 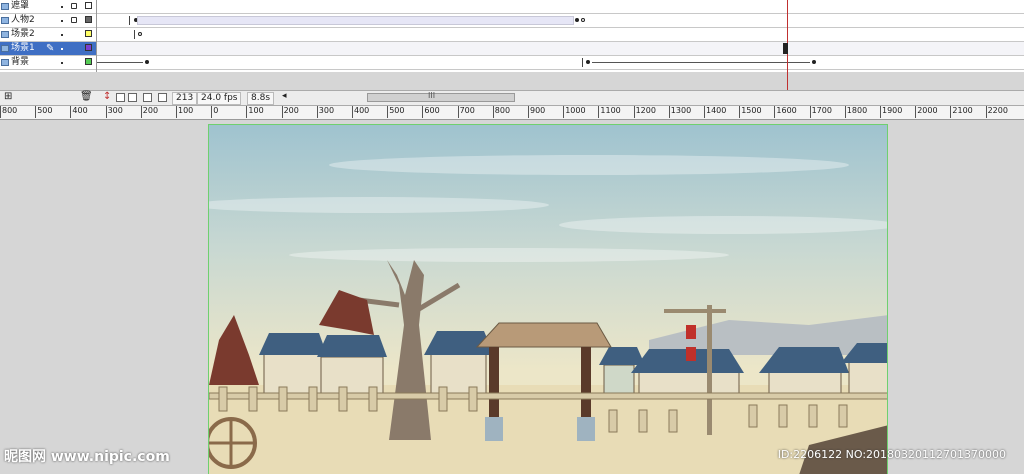 What do you see at coordinates (574, 112) in the screenshot?
I see `ruler-tick: 1000` at bounding box center [574, 112].